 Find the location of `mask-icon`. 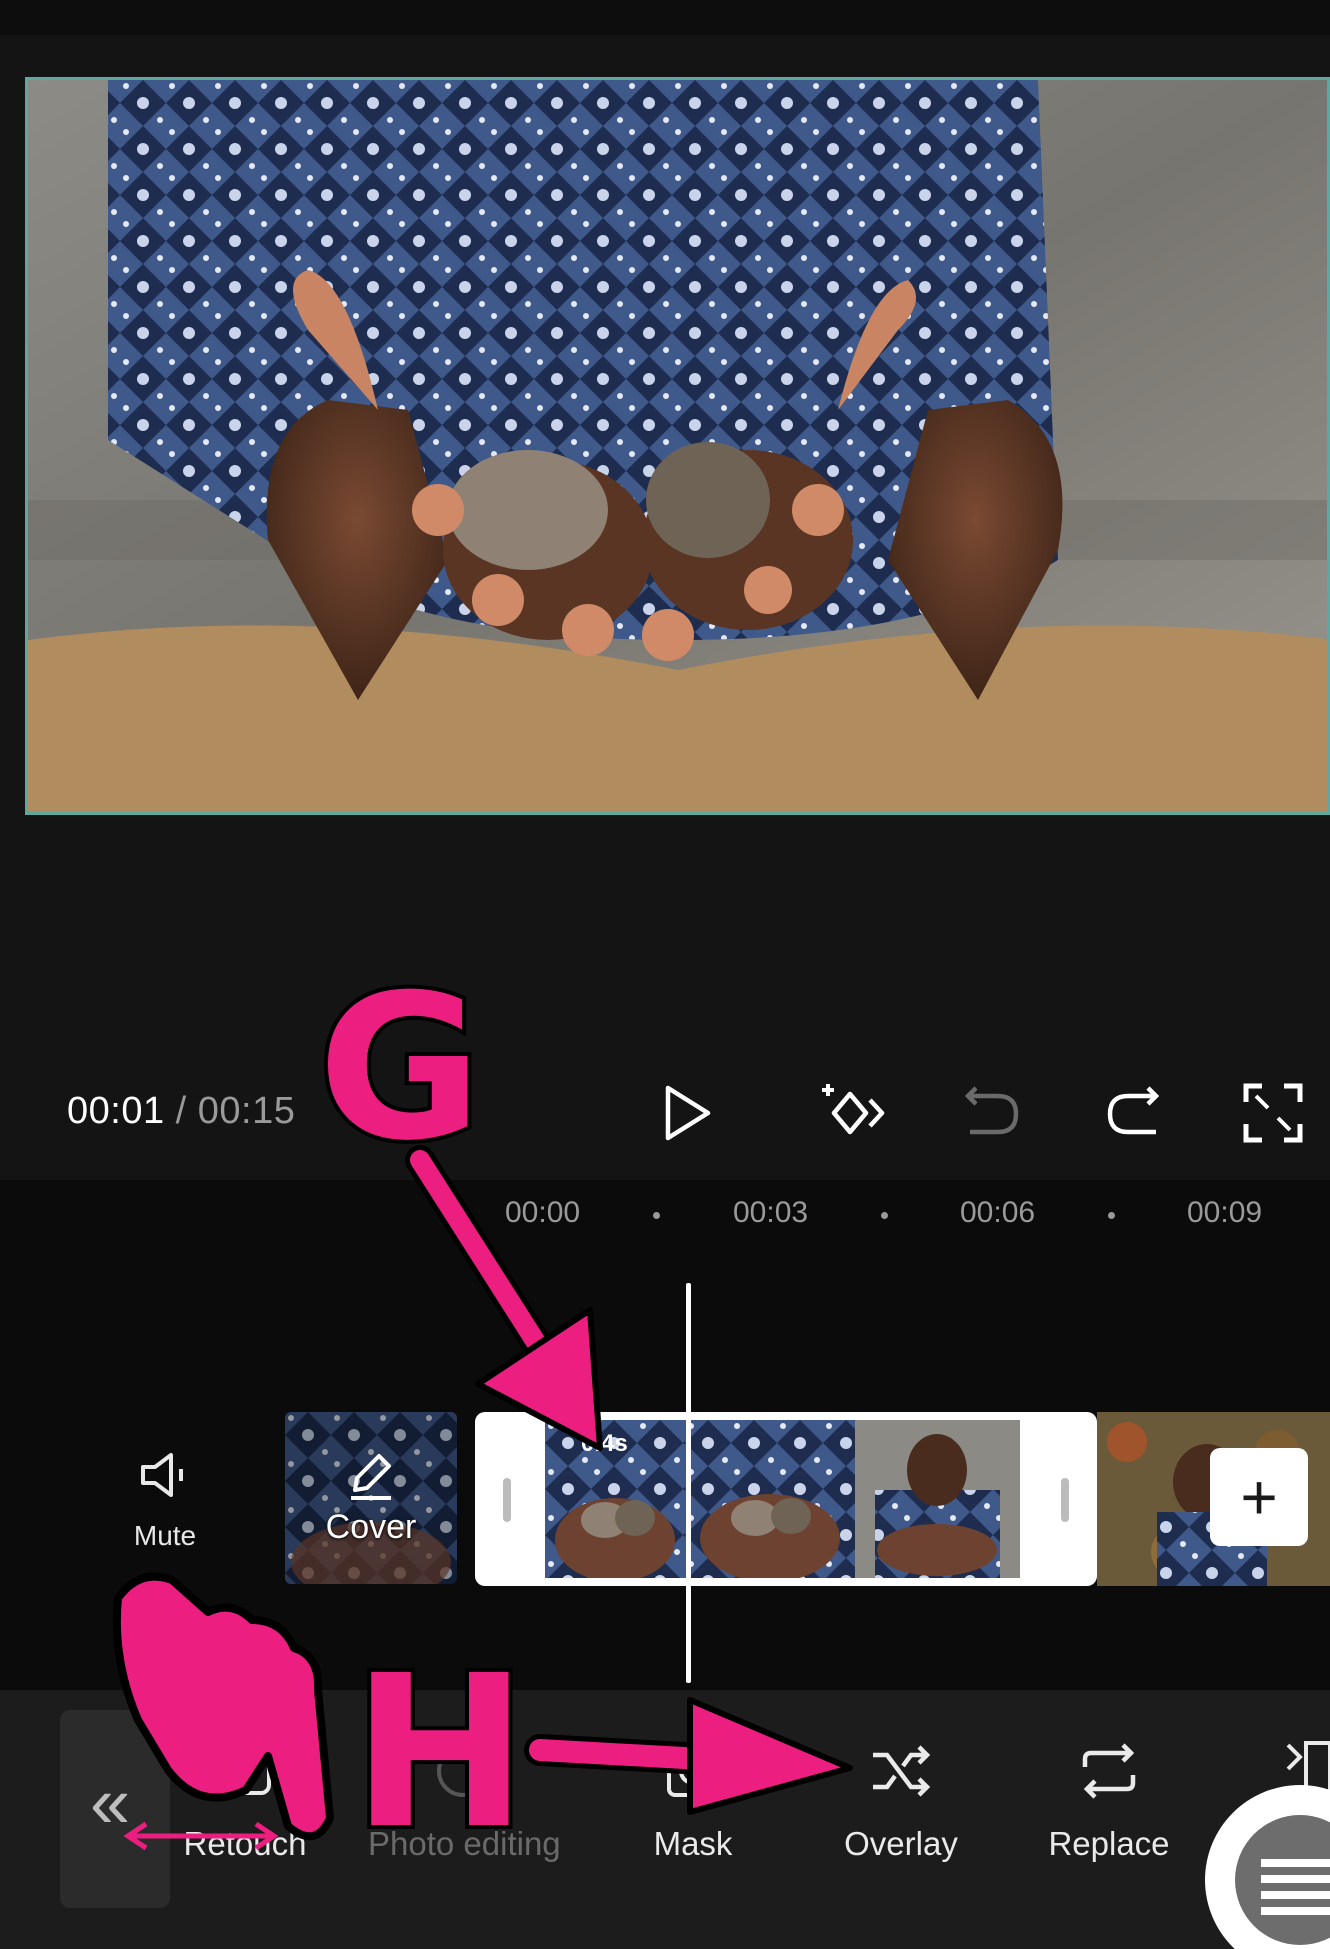

mask-icon is located at coordinates (693, 1771).